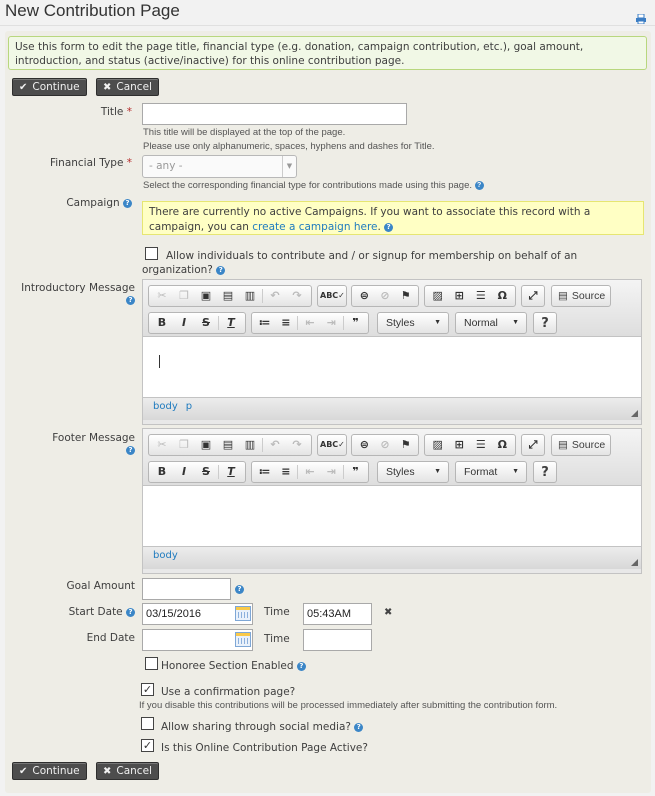 This screenshot has height=796, width=655. What do you see at coordinates (641, 19) in the screenshot?
I see `print-icon` at bounding box center [641, 19].